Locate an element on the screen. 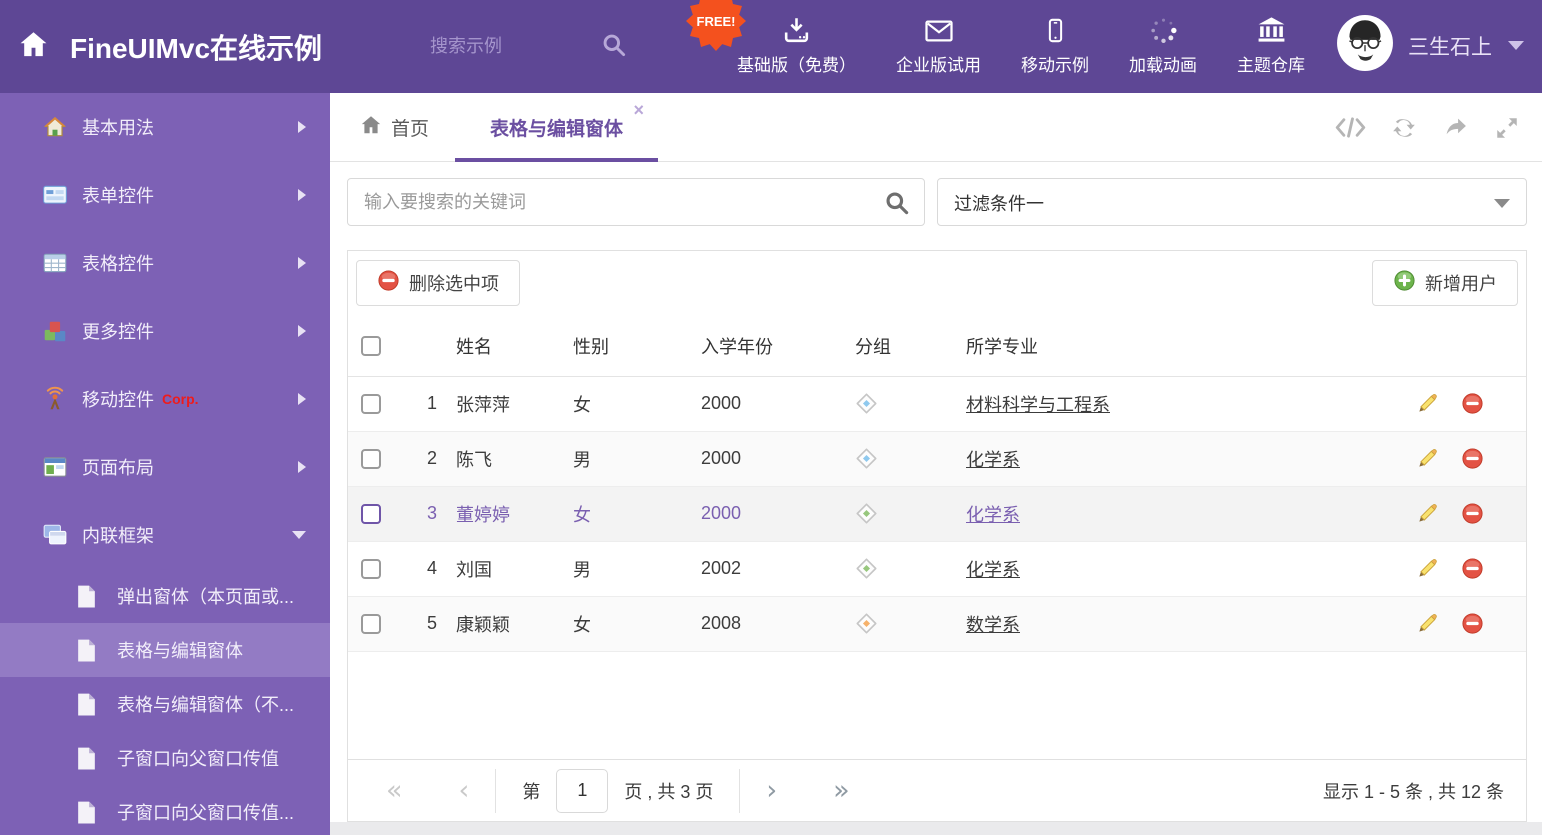 Image resolution: width=1542 pixels, height=835 pixels. sidebar-item-label: 页面布局 is located at coordinates (118, 468).